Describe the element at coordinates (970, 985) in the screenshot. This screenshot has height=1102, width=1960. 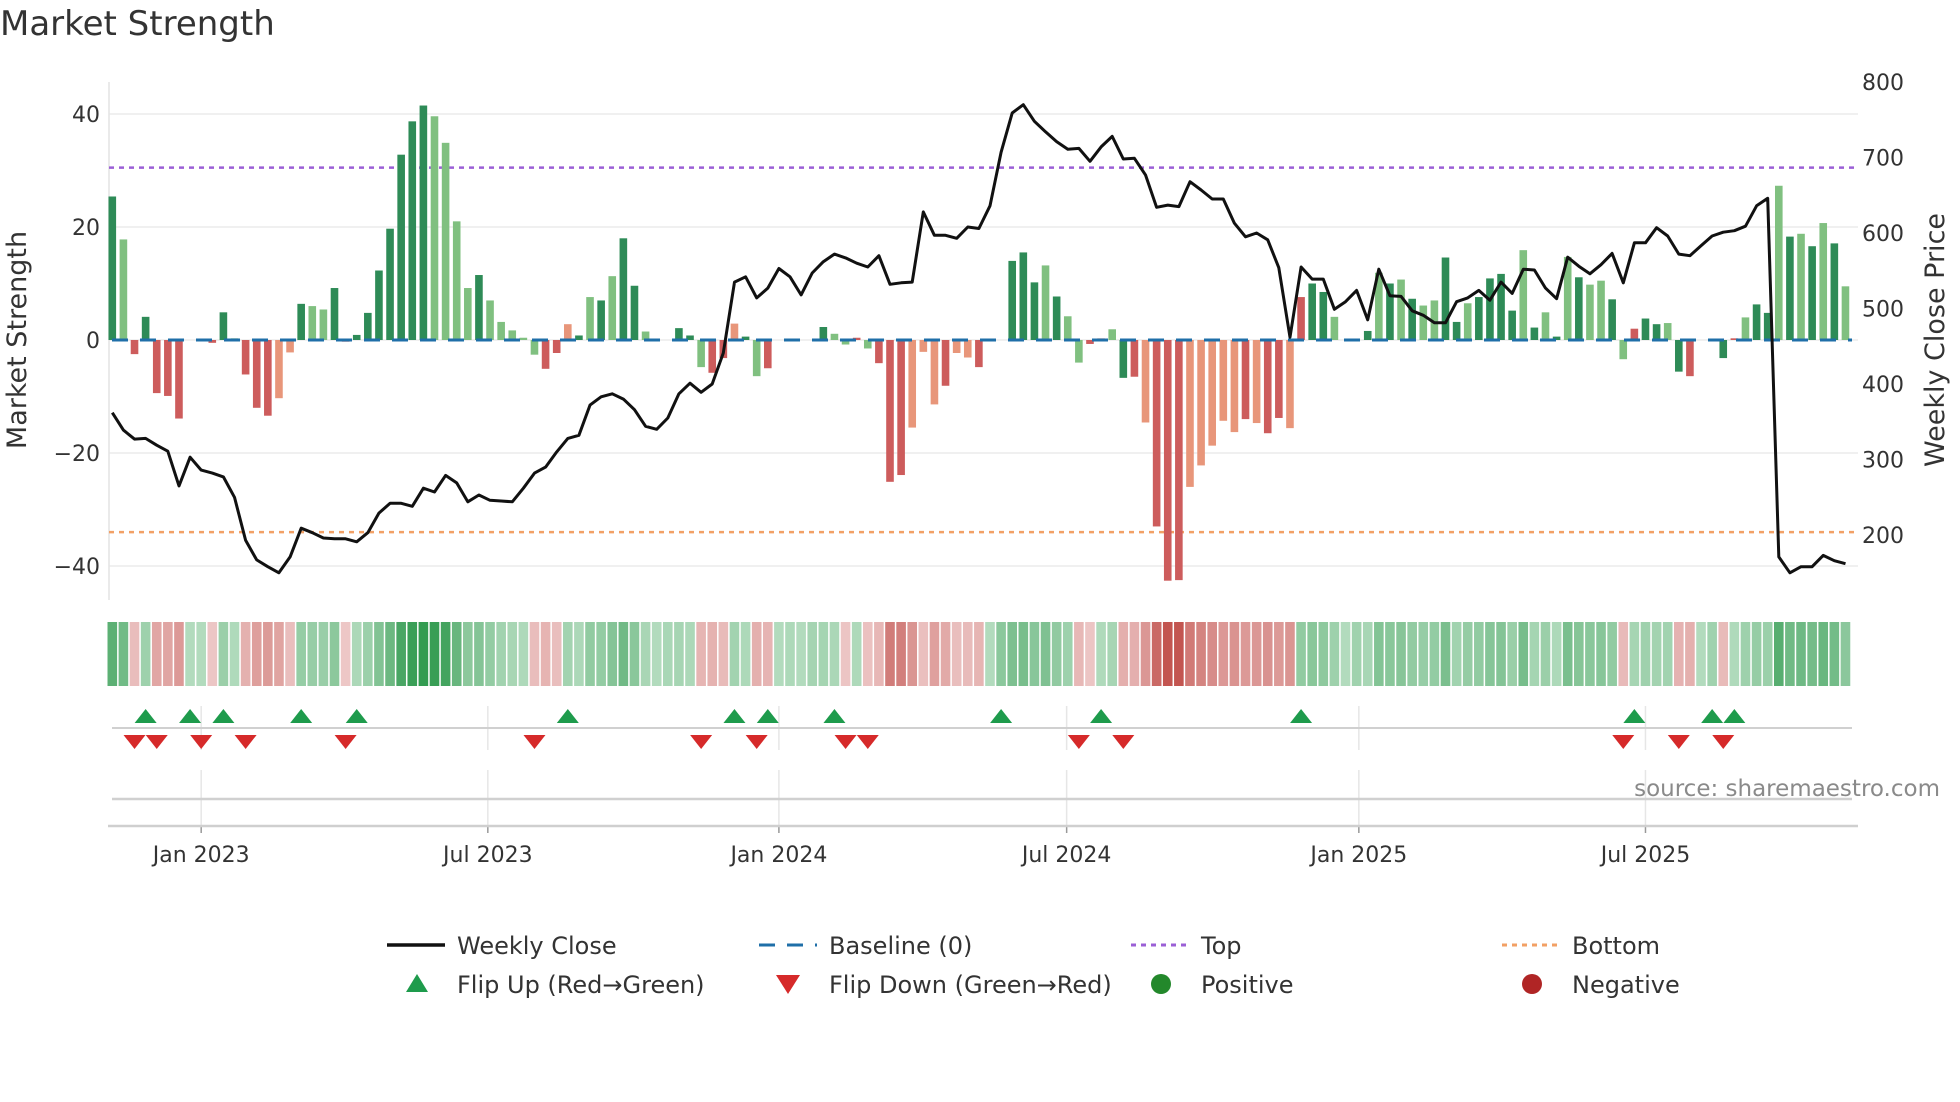
I see `legend-label: Flip Down (Green→Red)` at that location.